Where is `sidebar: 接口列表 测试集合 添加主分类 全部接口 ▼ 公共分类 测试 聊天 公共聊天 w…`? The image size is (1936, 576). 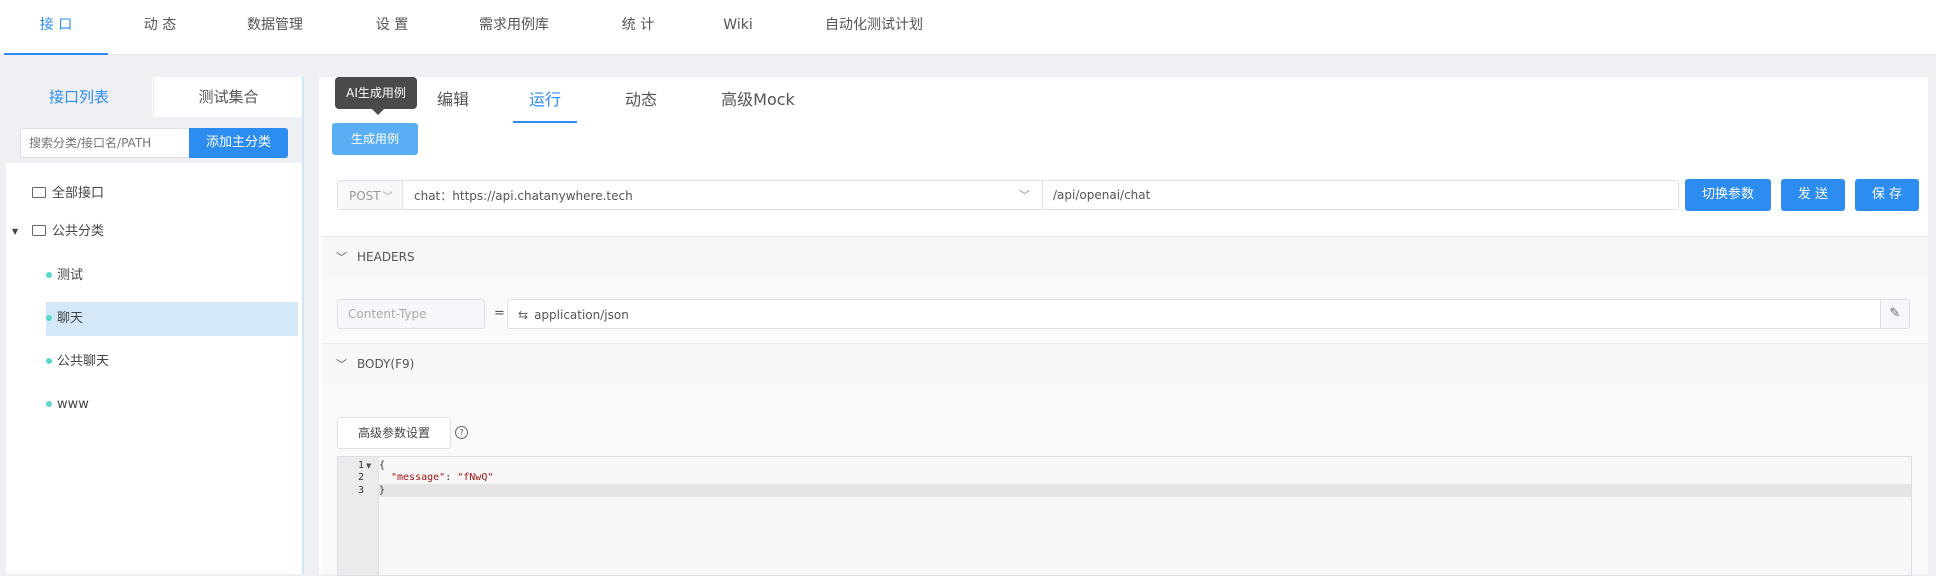
sidebar: 接口列表 测试集合 添加主分类 全部接口 ▼ 公共分类 测试 聊天 公共聊天 w… is located at coordinates (155, 325).